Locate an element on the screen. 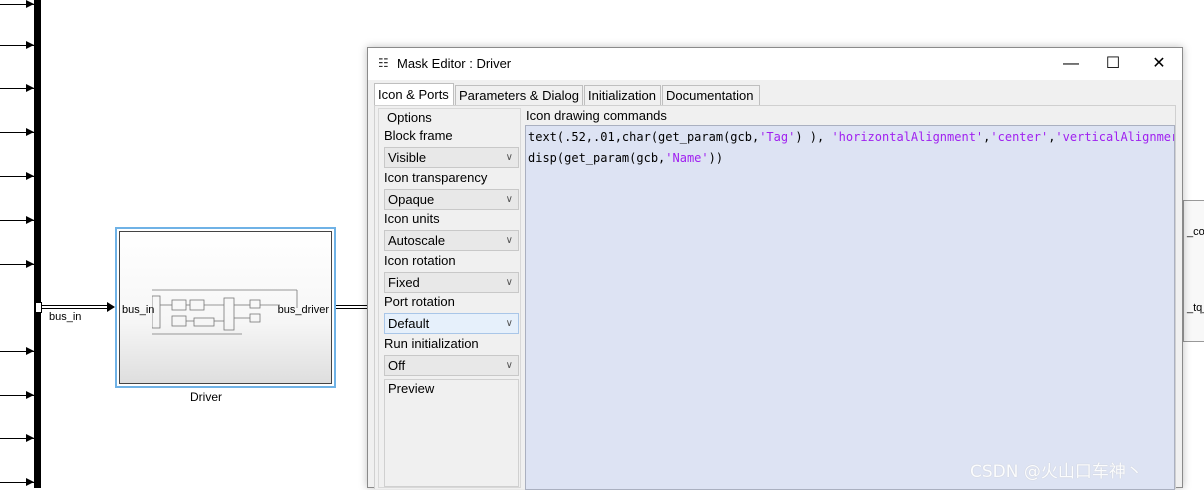 The width and height of the screenshot is (1204, 490). minimize-button: — is located at coordinates (1071, 64).